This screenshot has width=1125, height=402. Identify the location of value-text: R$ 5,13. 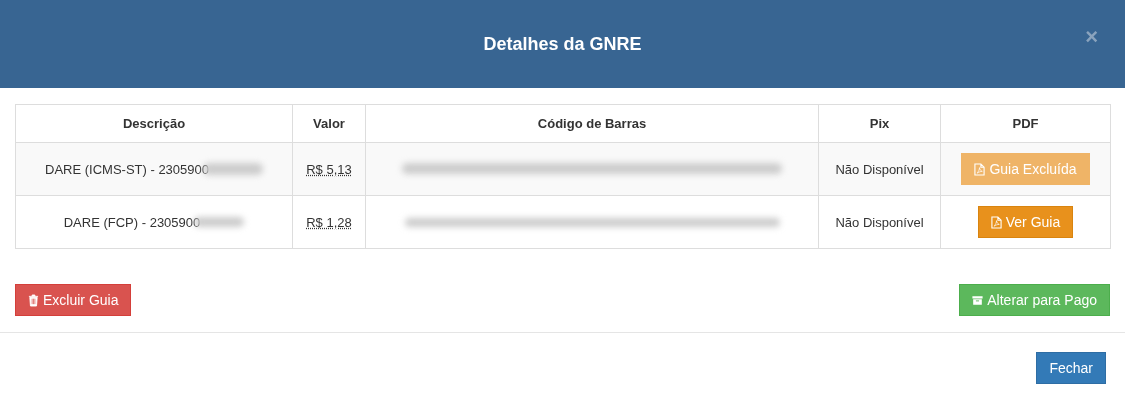
(329, 169).